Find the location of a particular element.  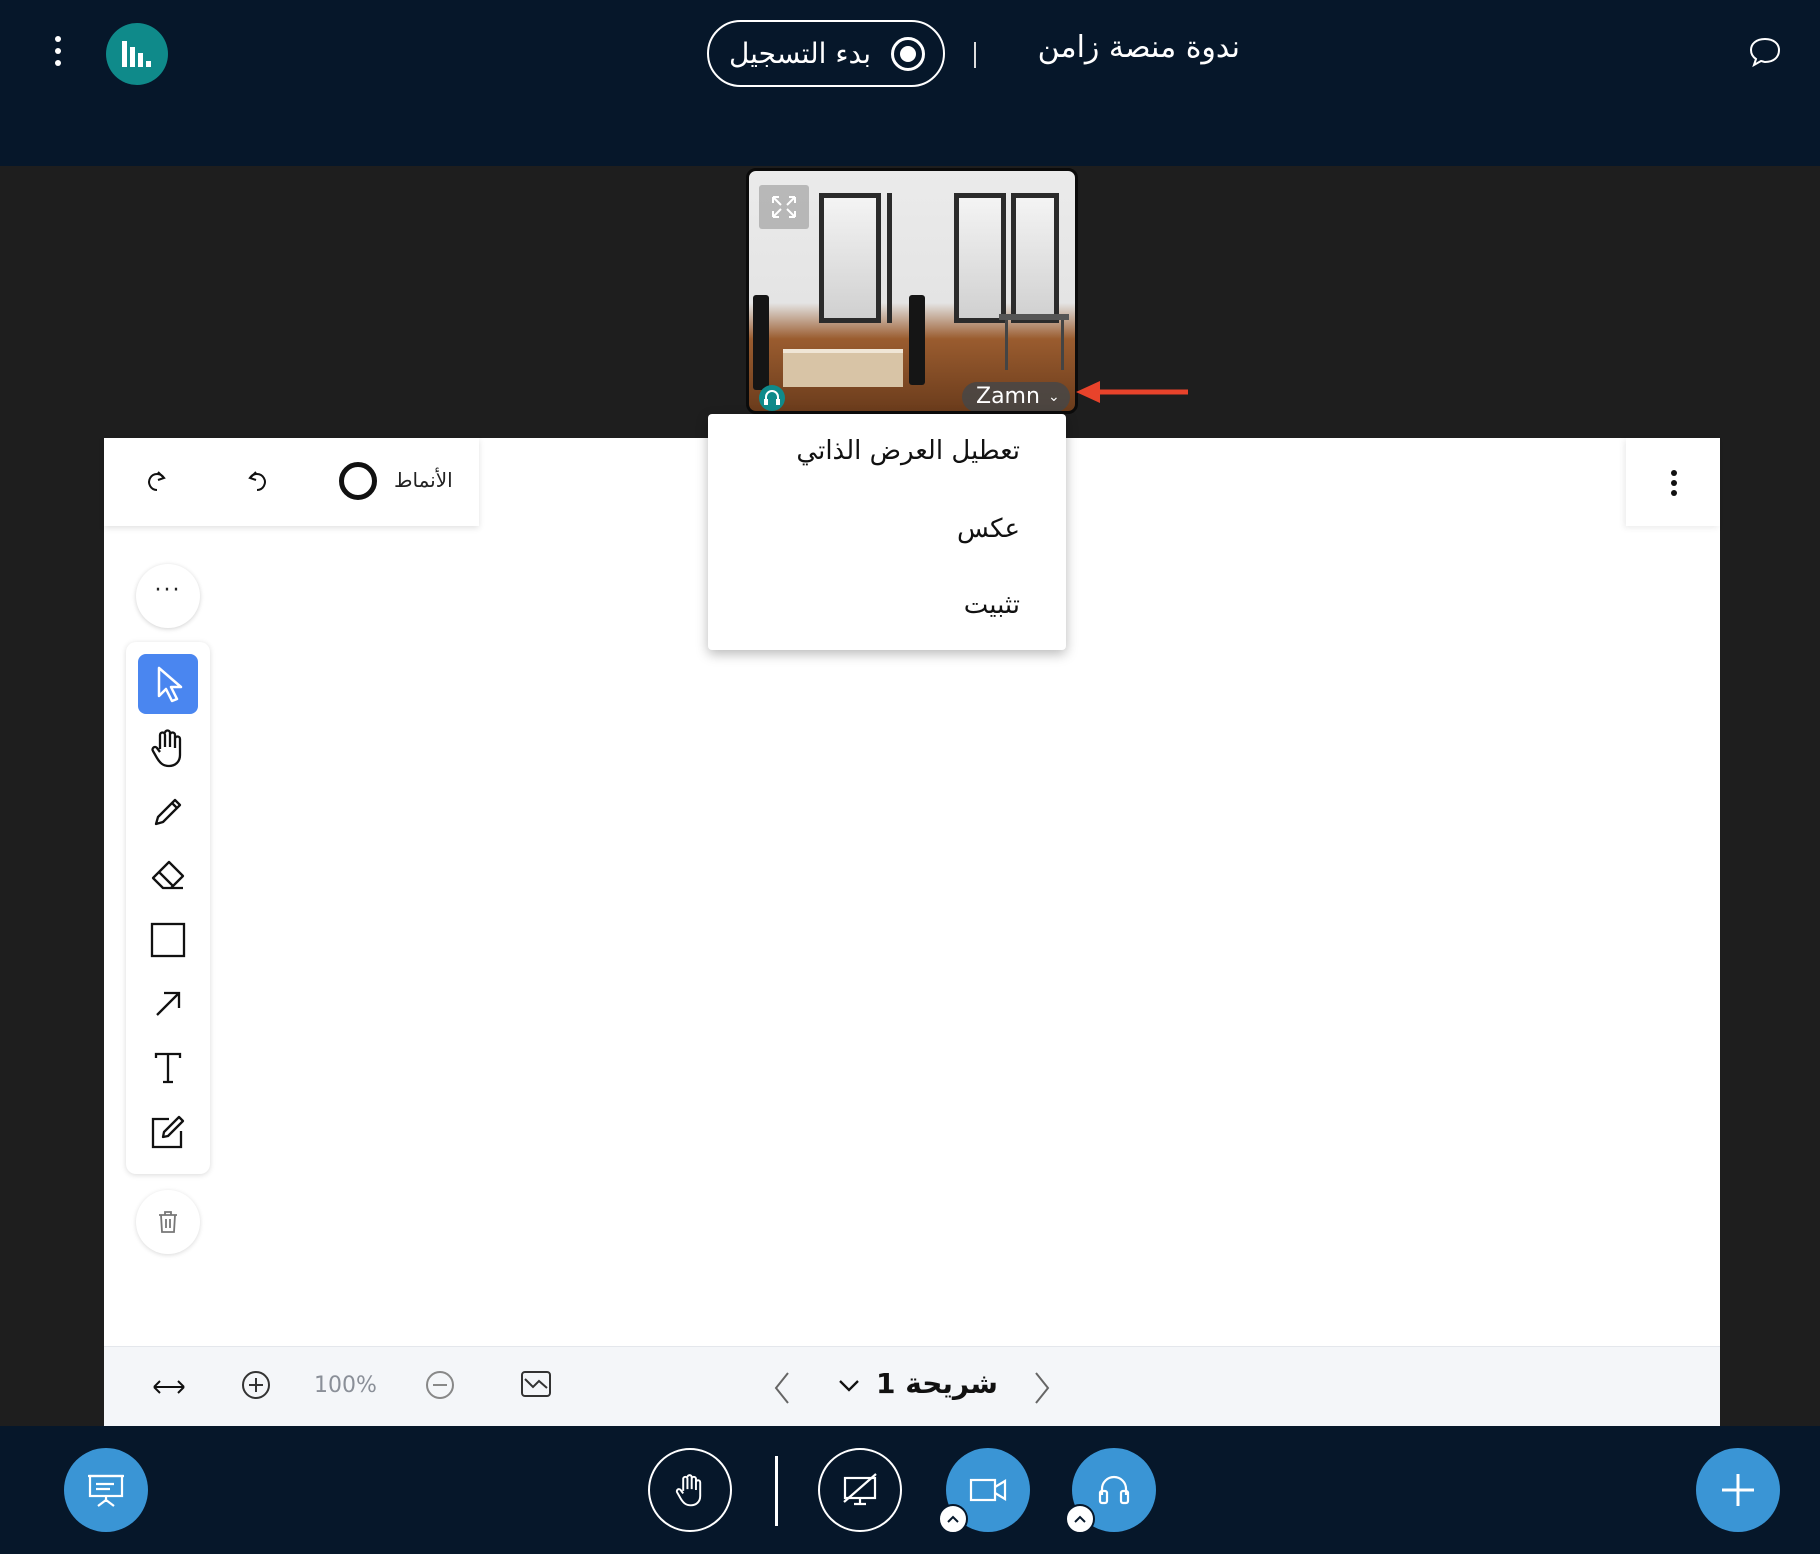

menu-item-mirror: عكس is located at coordinates (988, 529).